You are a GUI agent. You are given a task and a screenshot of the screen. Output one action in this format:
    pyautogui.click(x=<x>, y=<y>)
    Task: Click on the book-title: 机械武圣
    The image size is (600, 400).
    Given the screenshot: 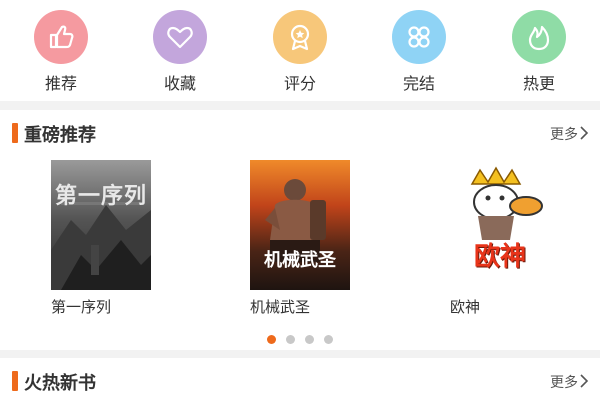 What is the action you would take?
    pyautogui.click(x=280, y=307)
    